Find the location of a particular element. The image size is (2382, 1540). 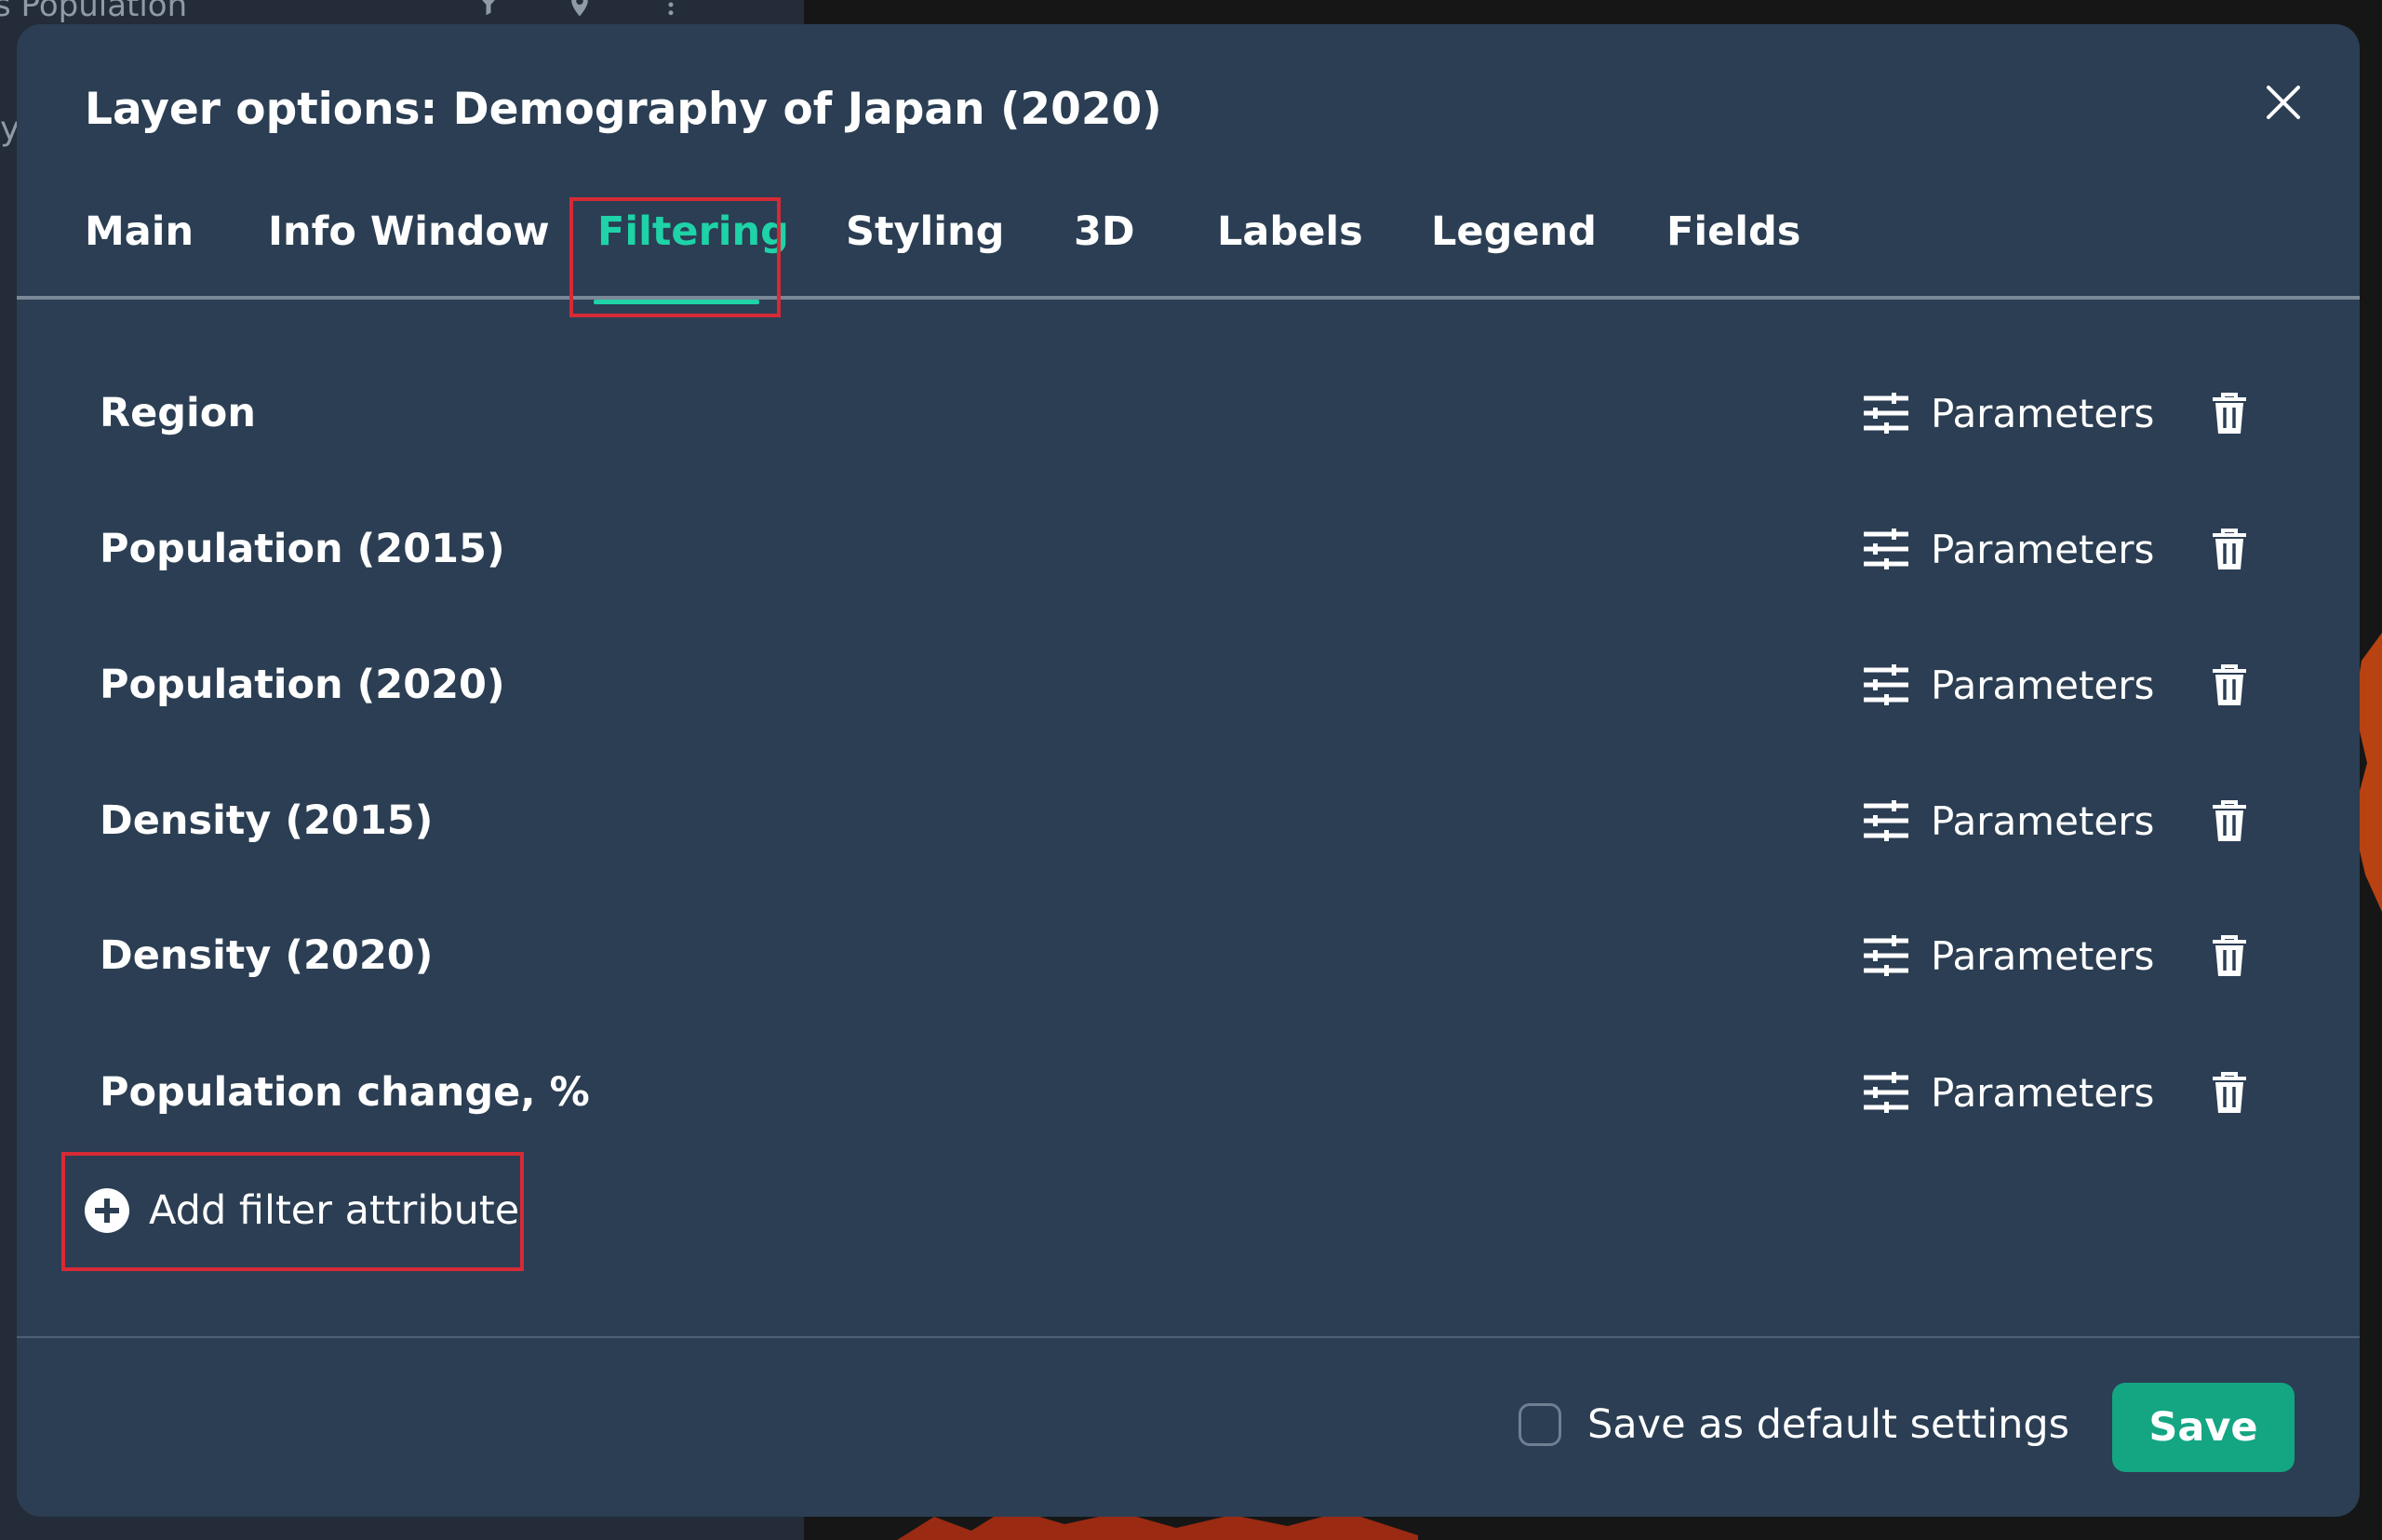

filter-row-population-2020: Population (2020) Parameters is located at coordinates (1188, 684).